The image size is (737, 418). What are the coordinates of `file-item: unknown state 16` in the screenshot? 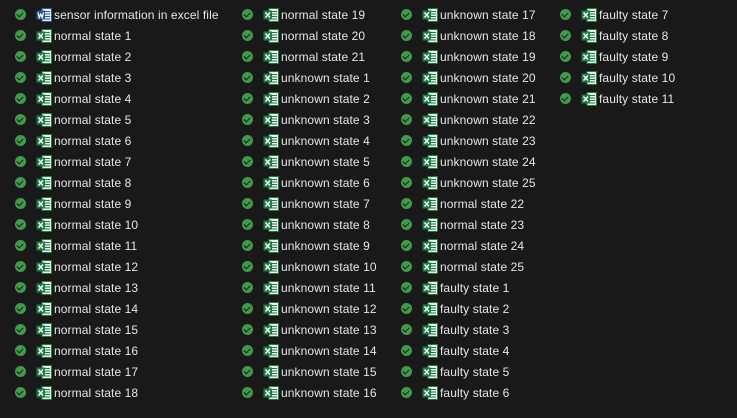 It's located at (309, 392).